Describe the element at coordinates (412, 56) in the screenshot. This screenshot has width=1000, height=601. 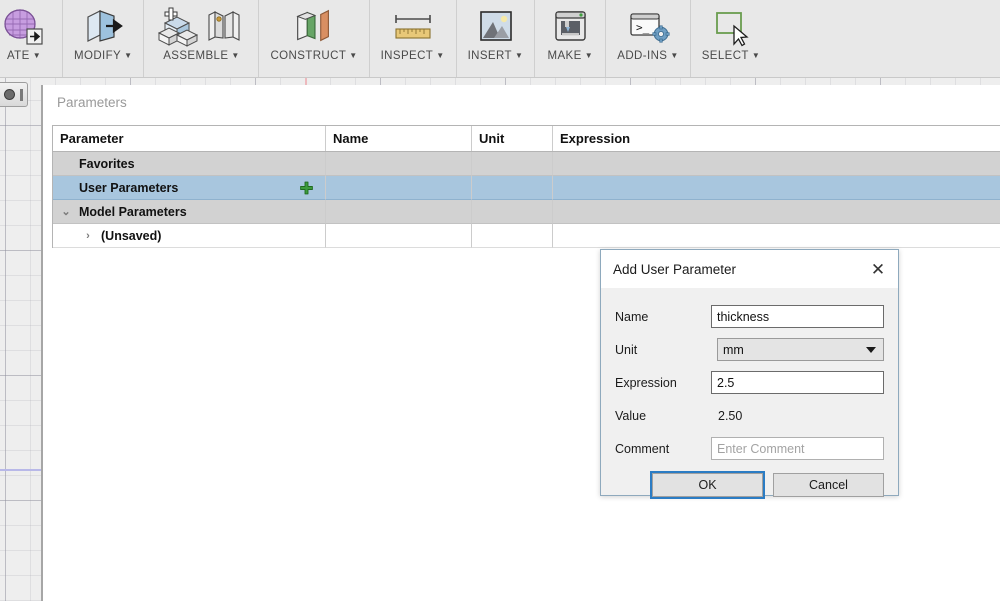
I see `toolbar-group-inspect-label: INSPECT ▼` at that location.